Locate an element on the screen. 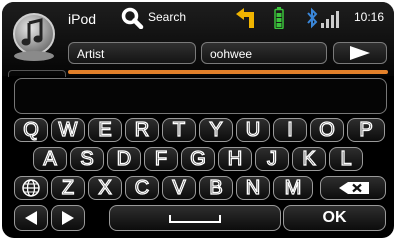 The width and height of the screenshot is (396, 240). next-button is located at coordinates (360, 53).